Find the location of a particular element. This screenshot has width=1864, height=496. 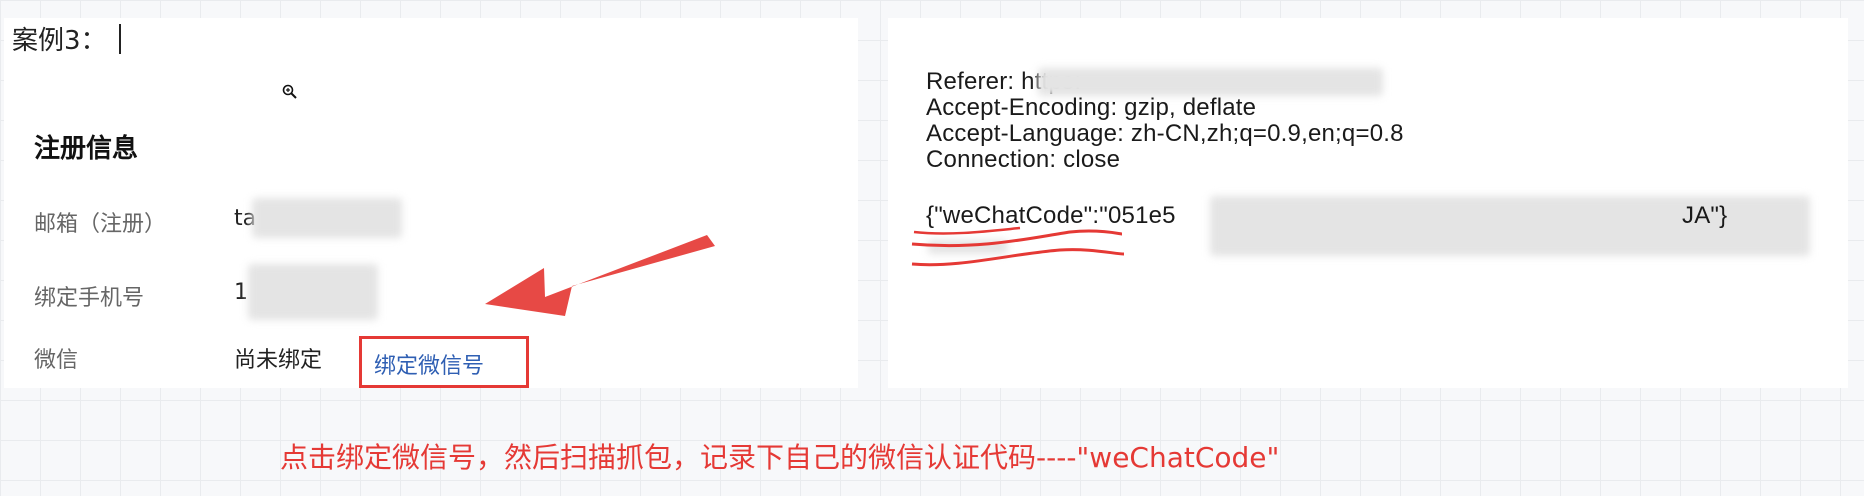

phone-value: 1 is located at coordinates (241, 292).